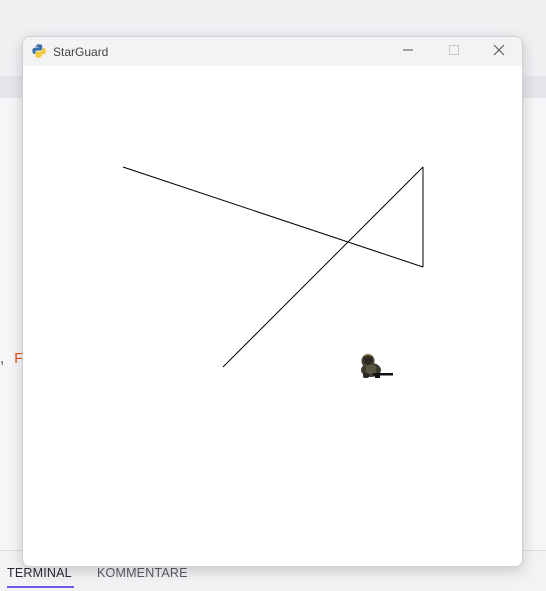  I want to click on tab-terminal: TERMINAL, so click(40, 577).